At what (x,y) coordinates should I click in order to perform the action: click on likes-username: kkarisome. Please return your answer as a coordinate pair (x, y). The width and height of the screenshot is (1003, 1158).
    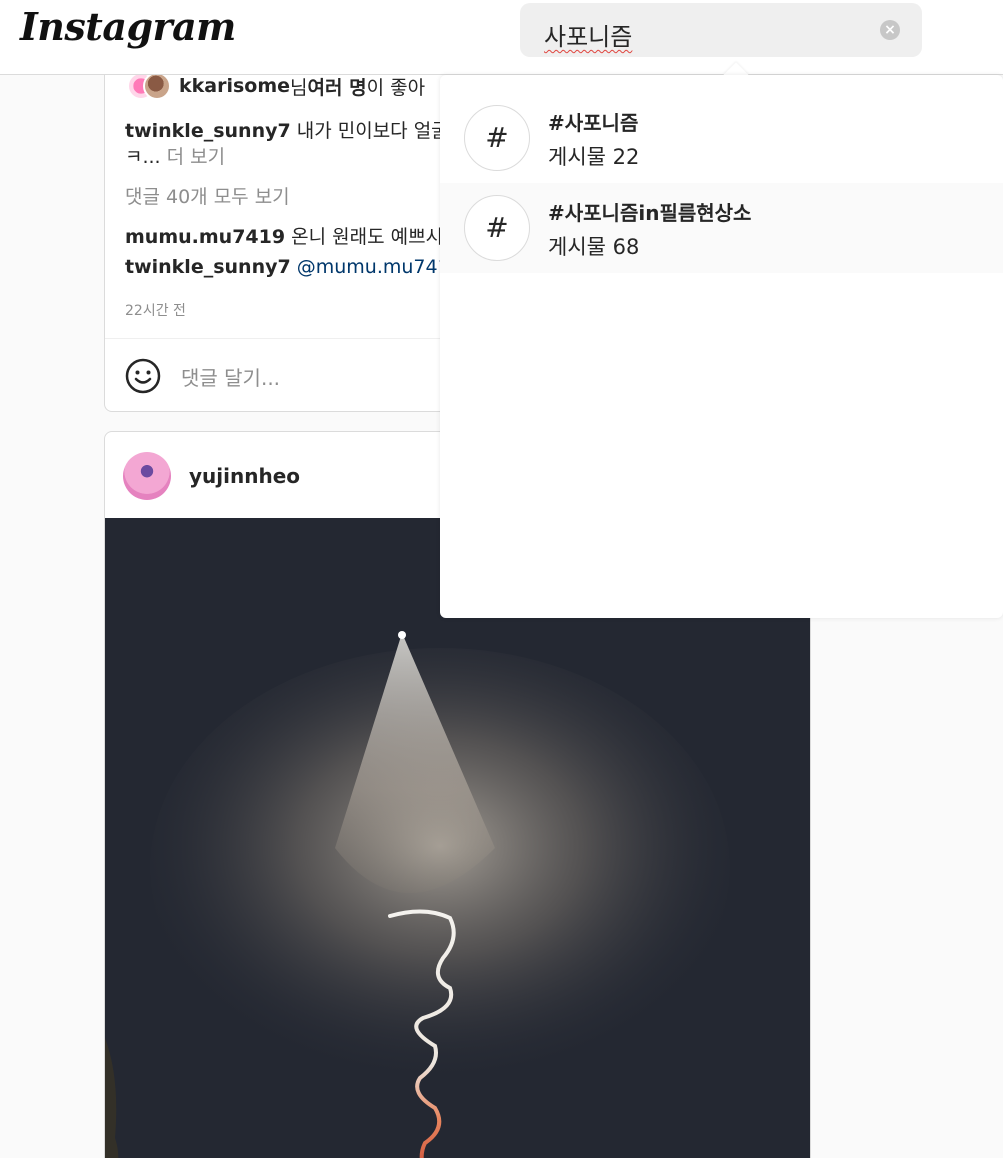
    Looking at the image, I should click on (234, 86).